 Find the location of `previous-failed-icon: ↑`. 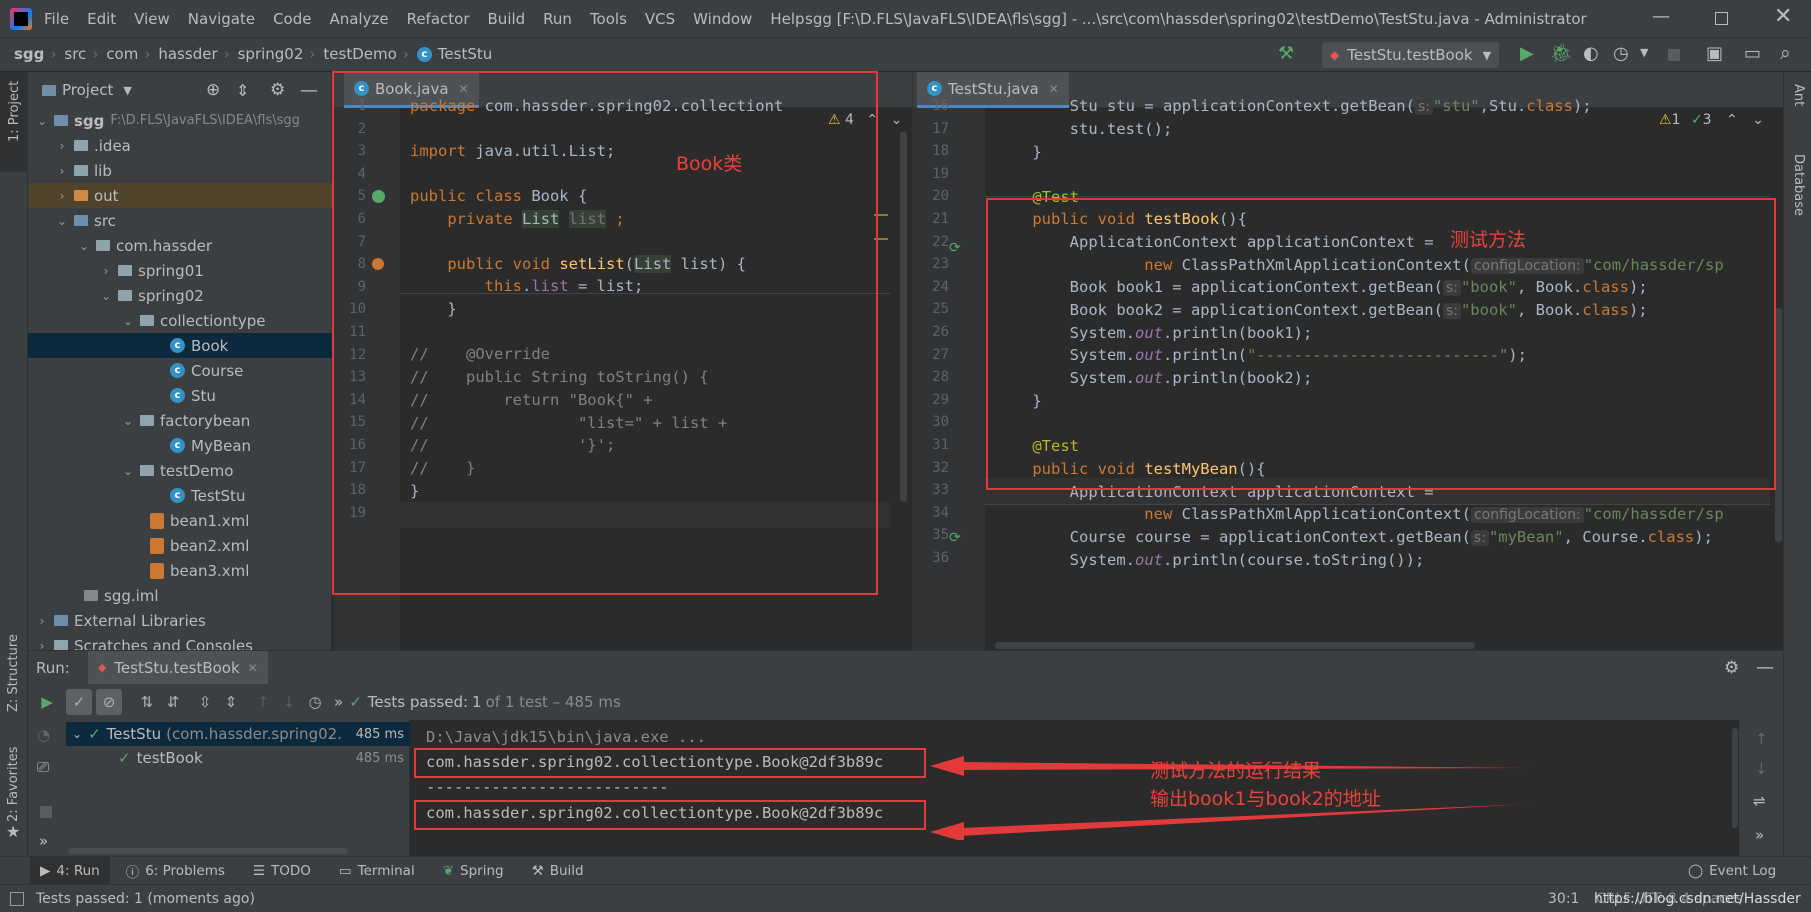

previous-failed-icon: ↑ is located at coordinates (263, 702).